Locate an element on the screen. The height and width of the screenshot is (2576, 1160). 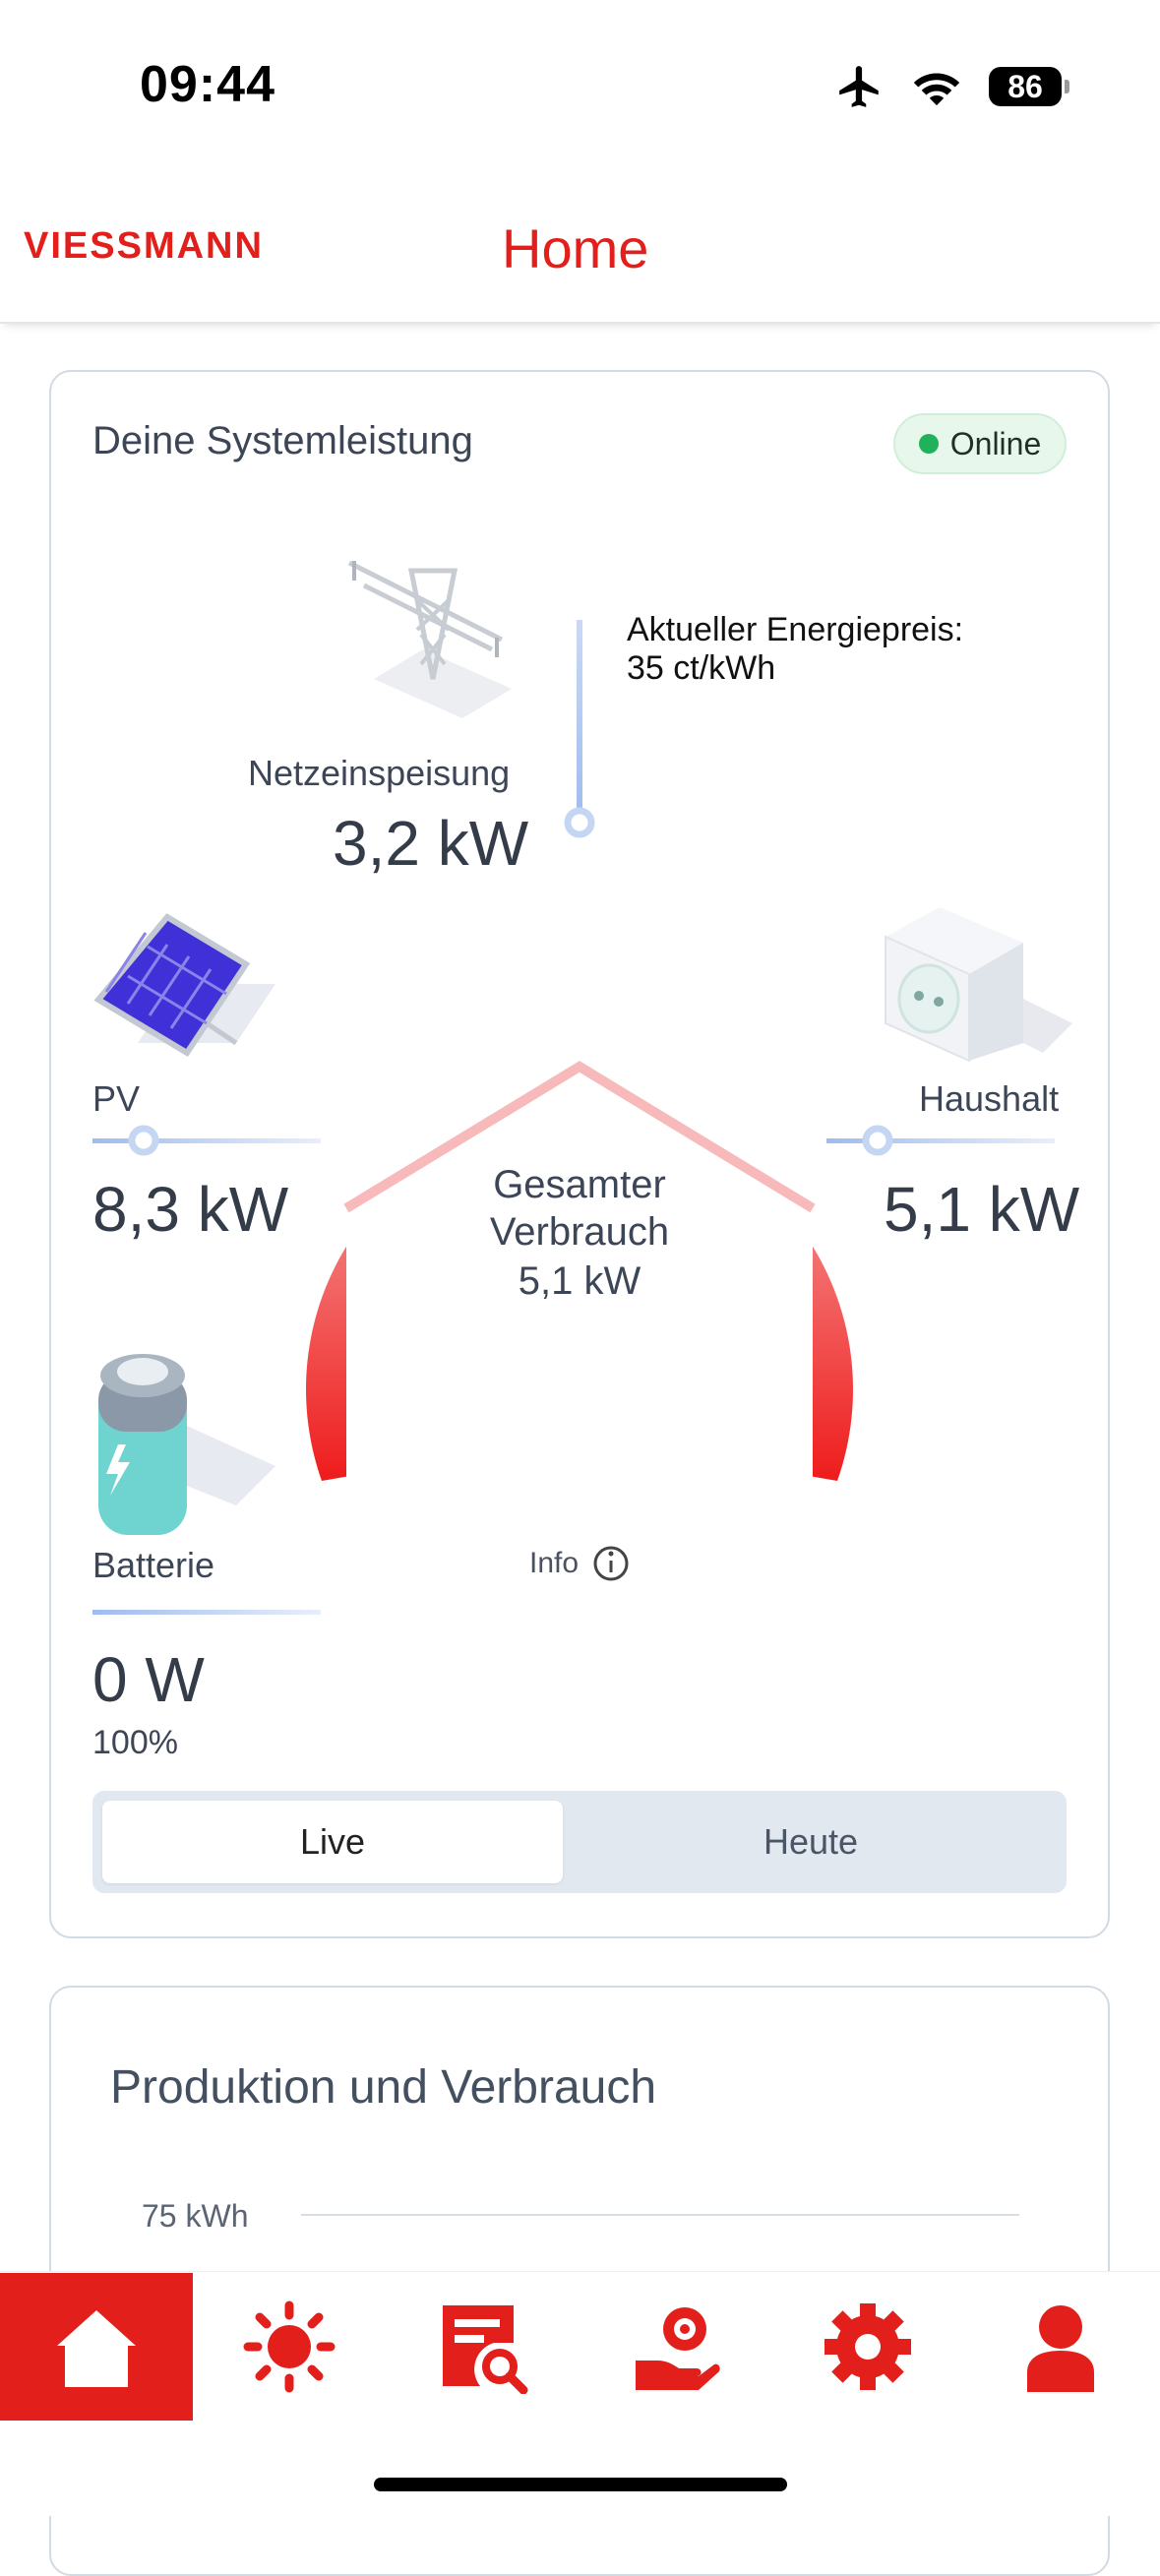
household-flow-node is located at coordinates (877, 1141).